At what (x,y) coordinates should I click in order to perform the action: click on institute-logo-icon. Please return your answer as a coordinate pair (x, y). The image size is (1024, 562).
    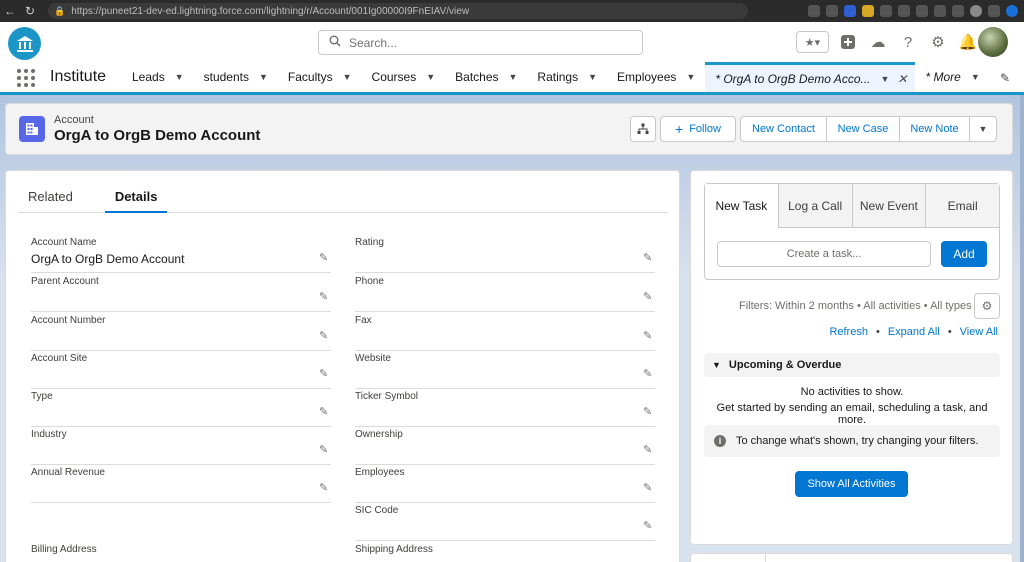
    Looking at the image, I should click on (24, 43).